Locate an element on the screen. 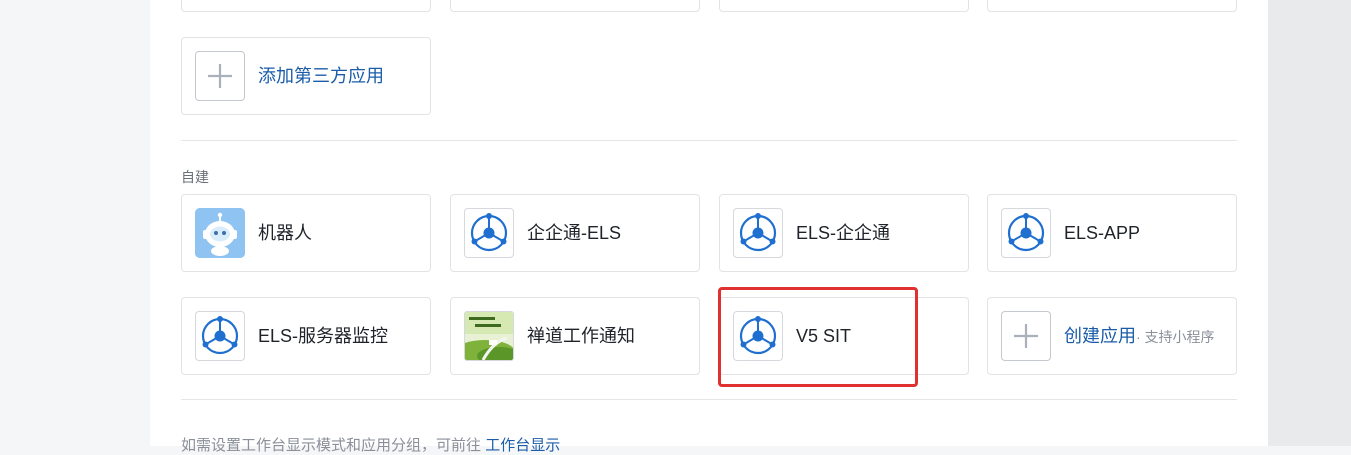 This screenshot has height=455, width=1351. app-card-els-app: ELS-APP is located at coordinates (1112, 233).